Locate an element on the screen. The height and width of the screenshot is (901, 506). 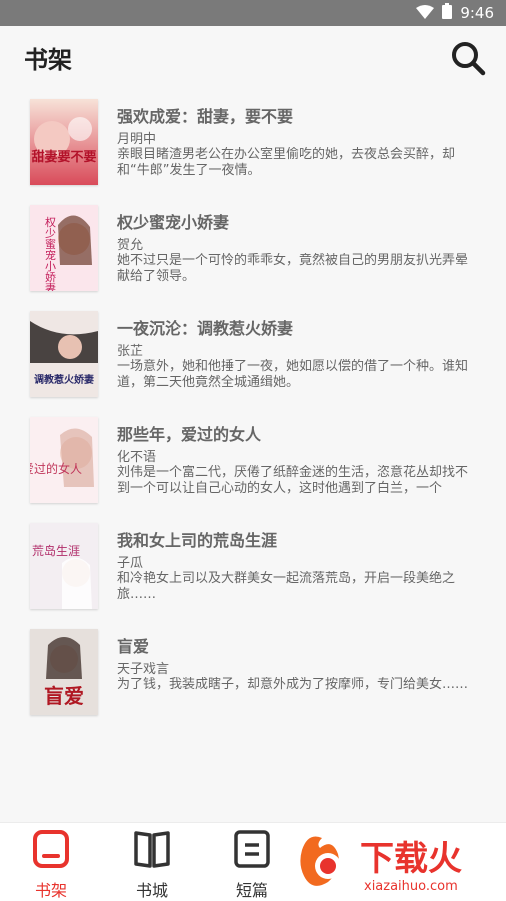
tab-label: 书城 is located at coordinates (151, 890).